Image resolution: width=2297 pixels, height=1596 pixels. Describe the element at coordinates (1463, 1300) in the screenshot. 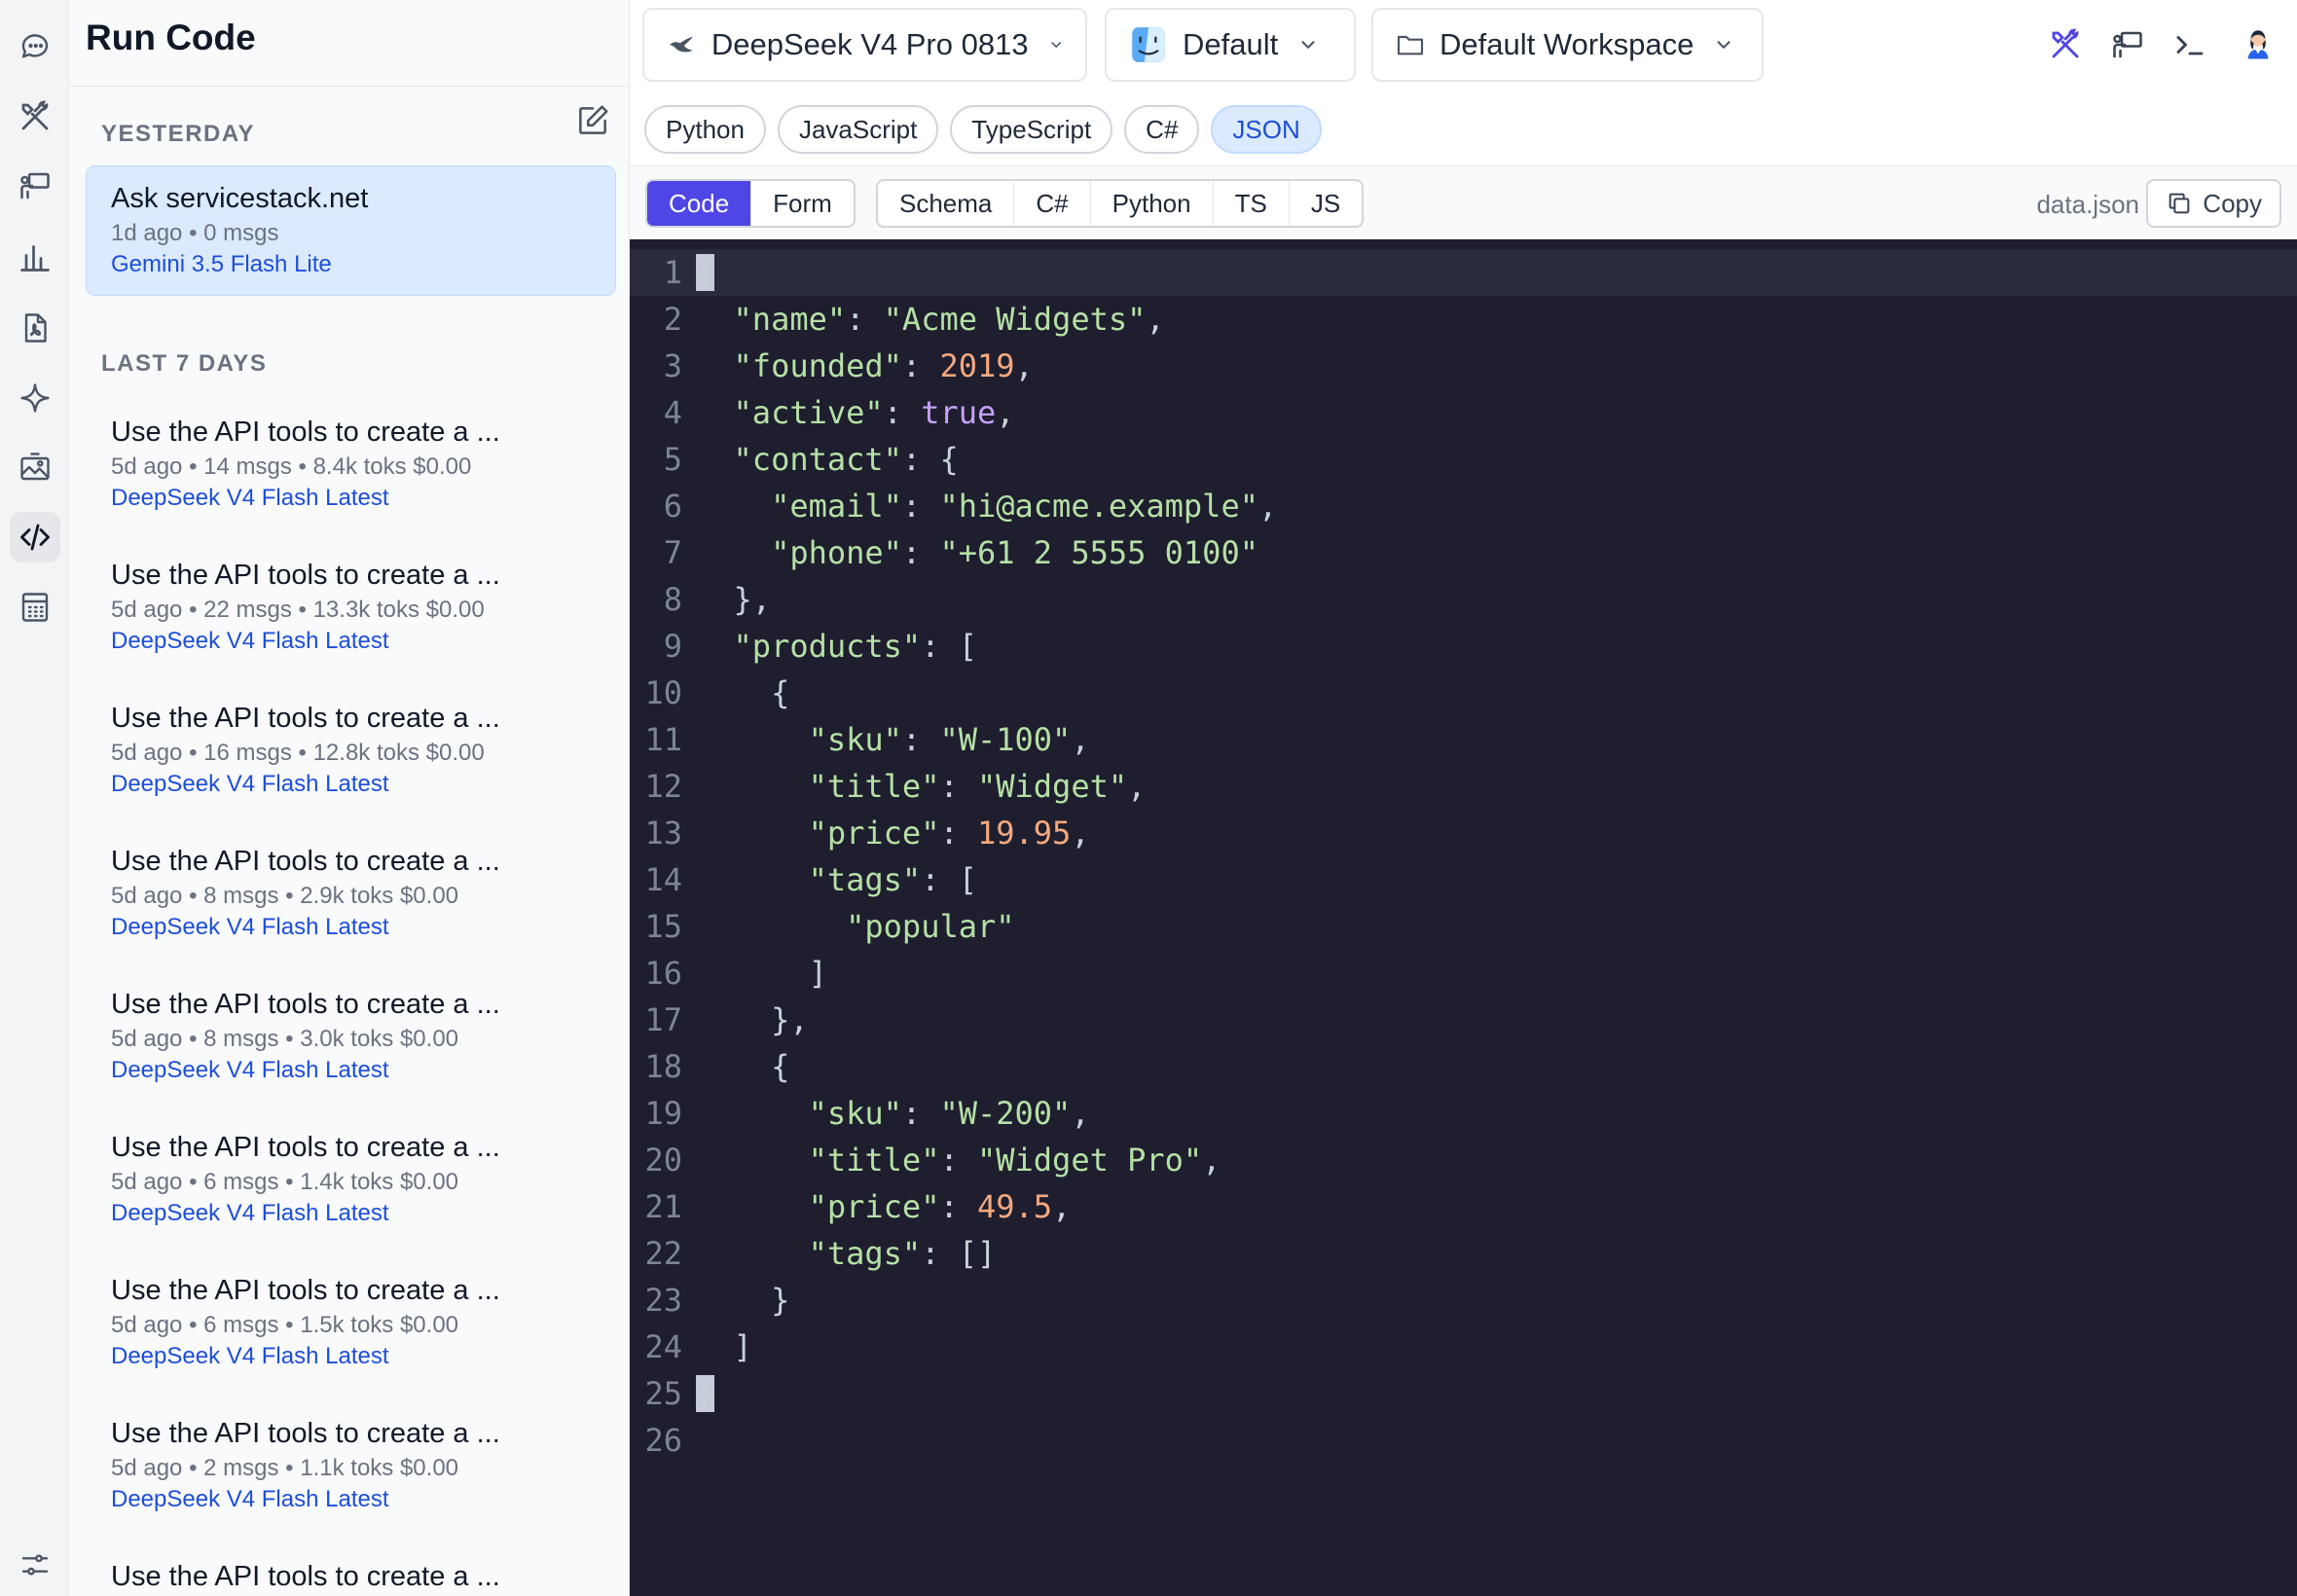

I see `code-line: 23 }` at that location.